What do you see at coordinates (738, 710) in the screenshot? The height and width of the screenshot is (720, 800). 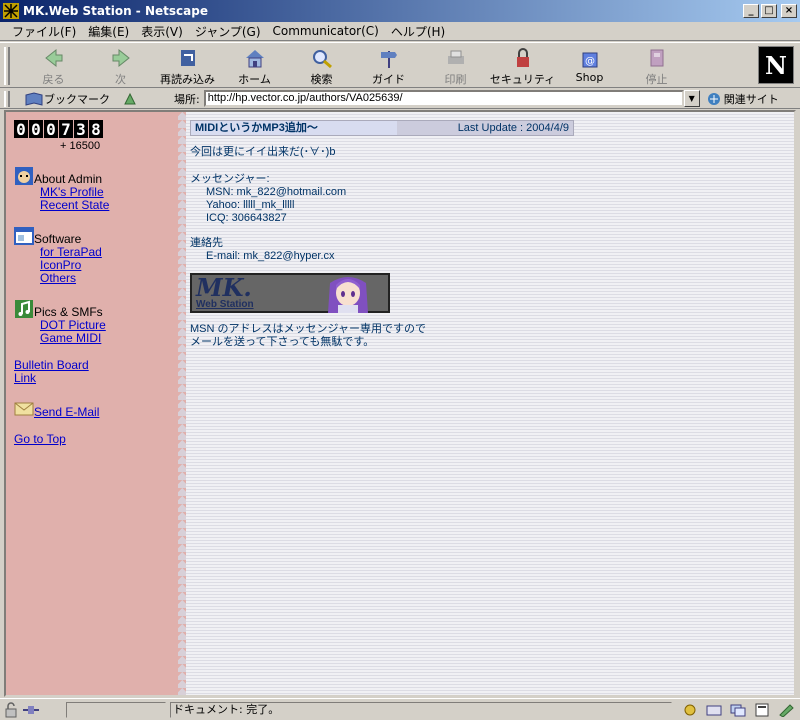 I see `newsgroup-icon` at bounding box center [738, 710].